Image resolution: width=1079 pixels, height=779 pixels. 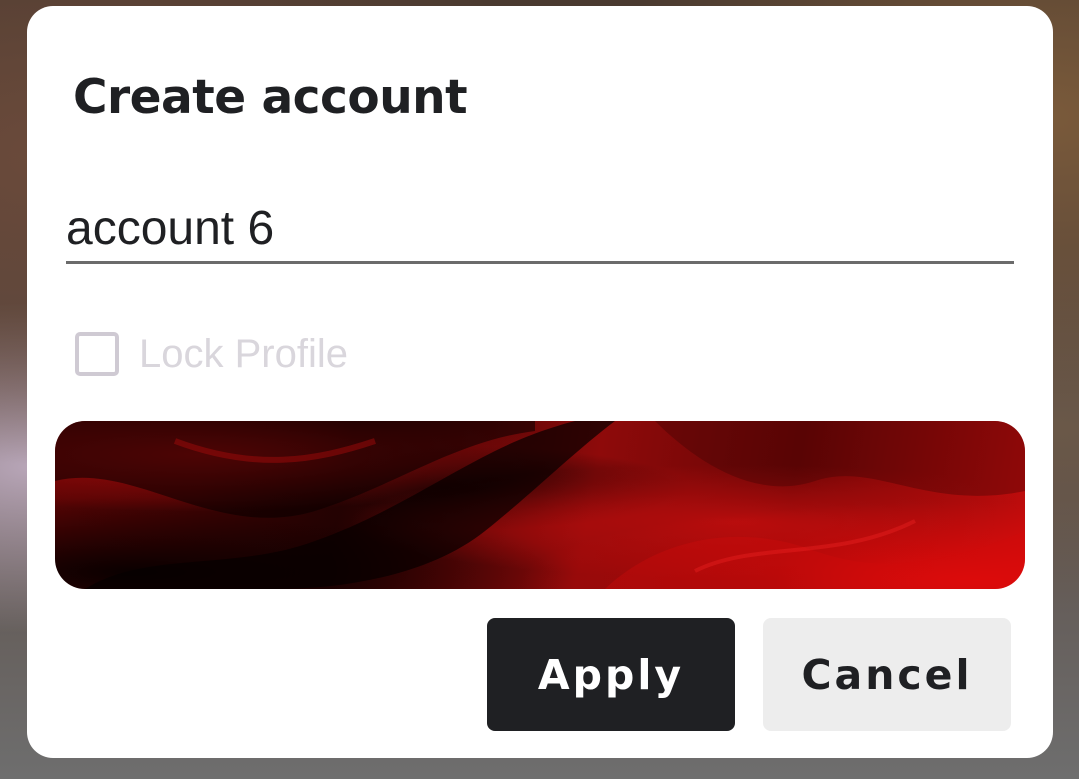 I want to click on dialog-title: Create account, so click(x=270, y=97).